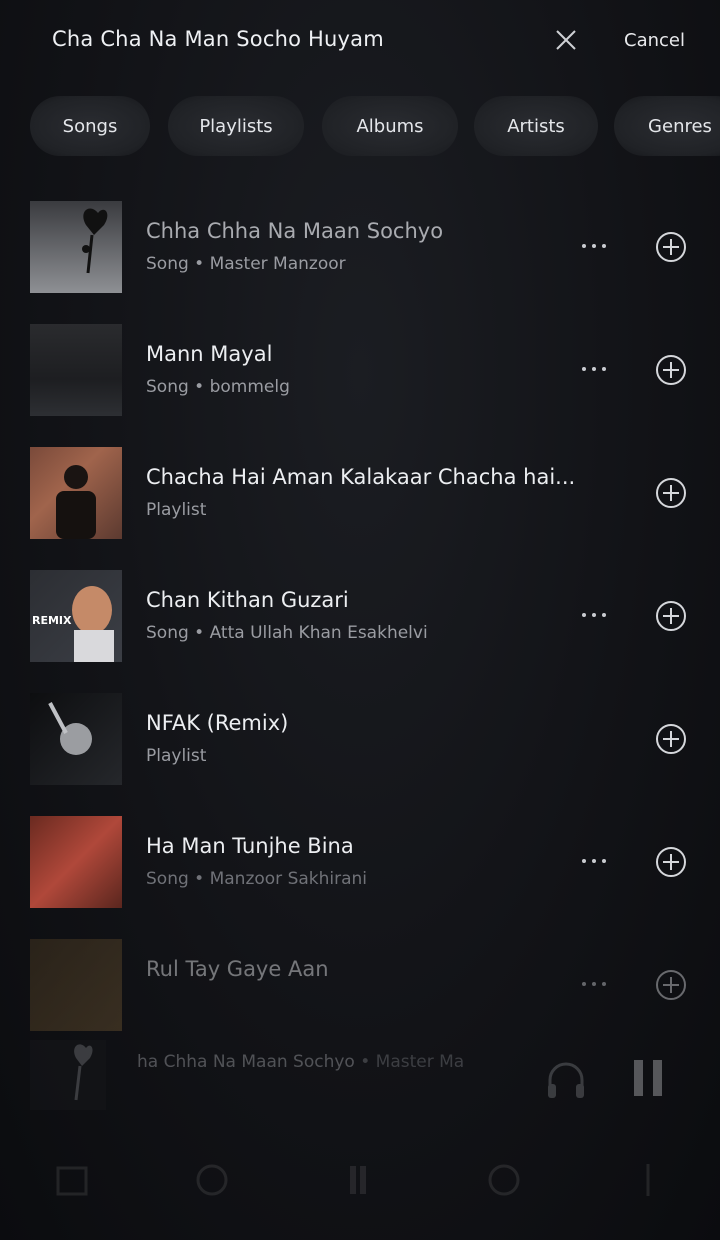  Describe the element at coordinates (76, 616) in the screenshot. I see `cover-art: REMIX` at that location.